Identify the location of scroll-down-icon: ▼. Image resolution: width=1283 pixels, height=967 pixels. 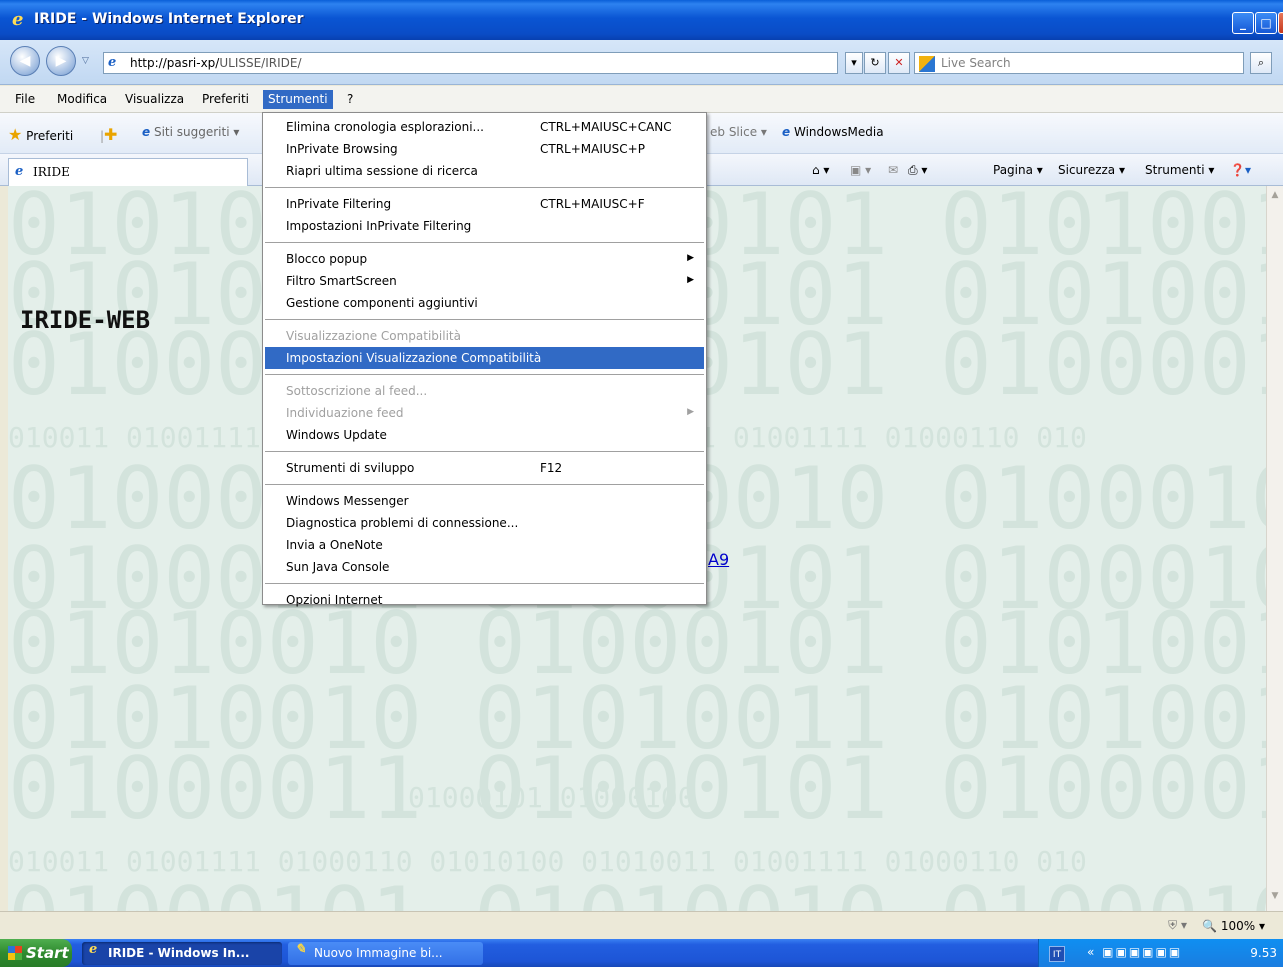
(1275, 898).